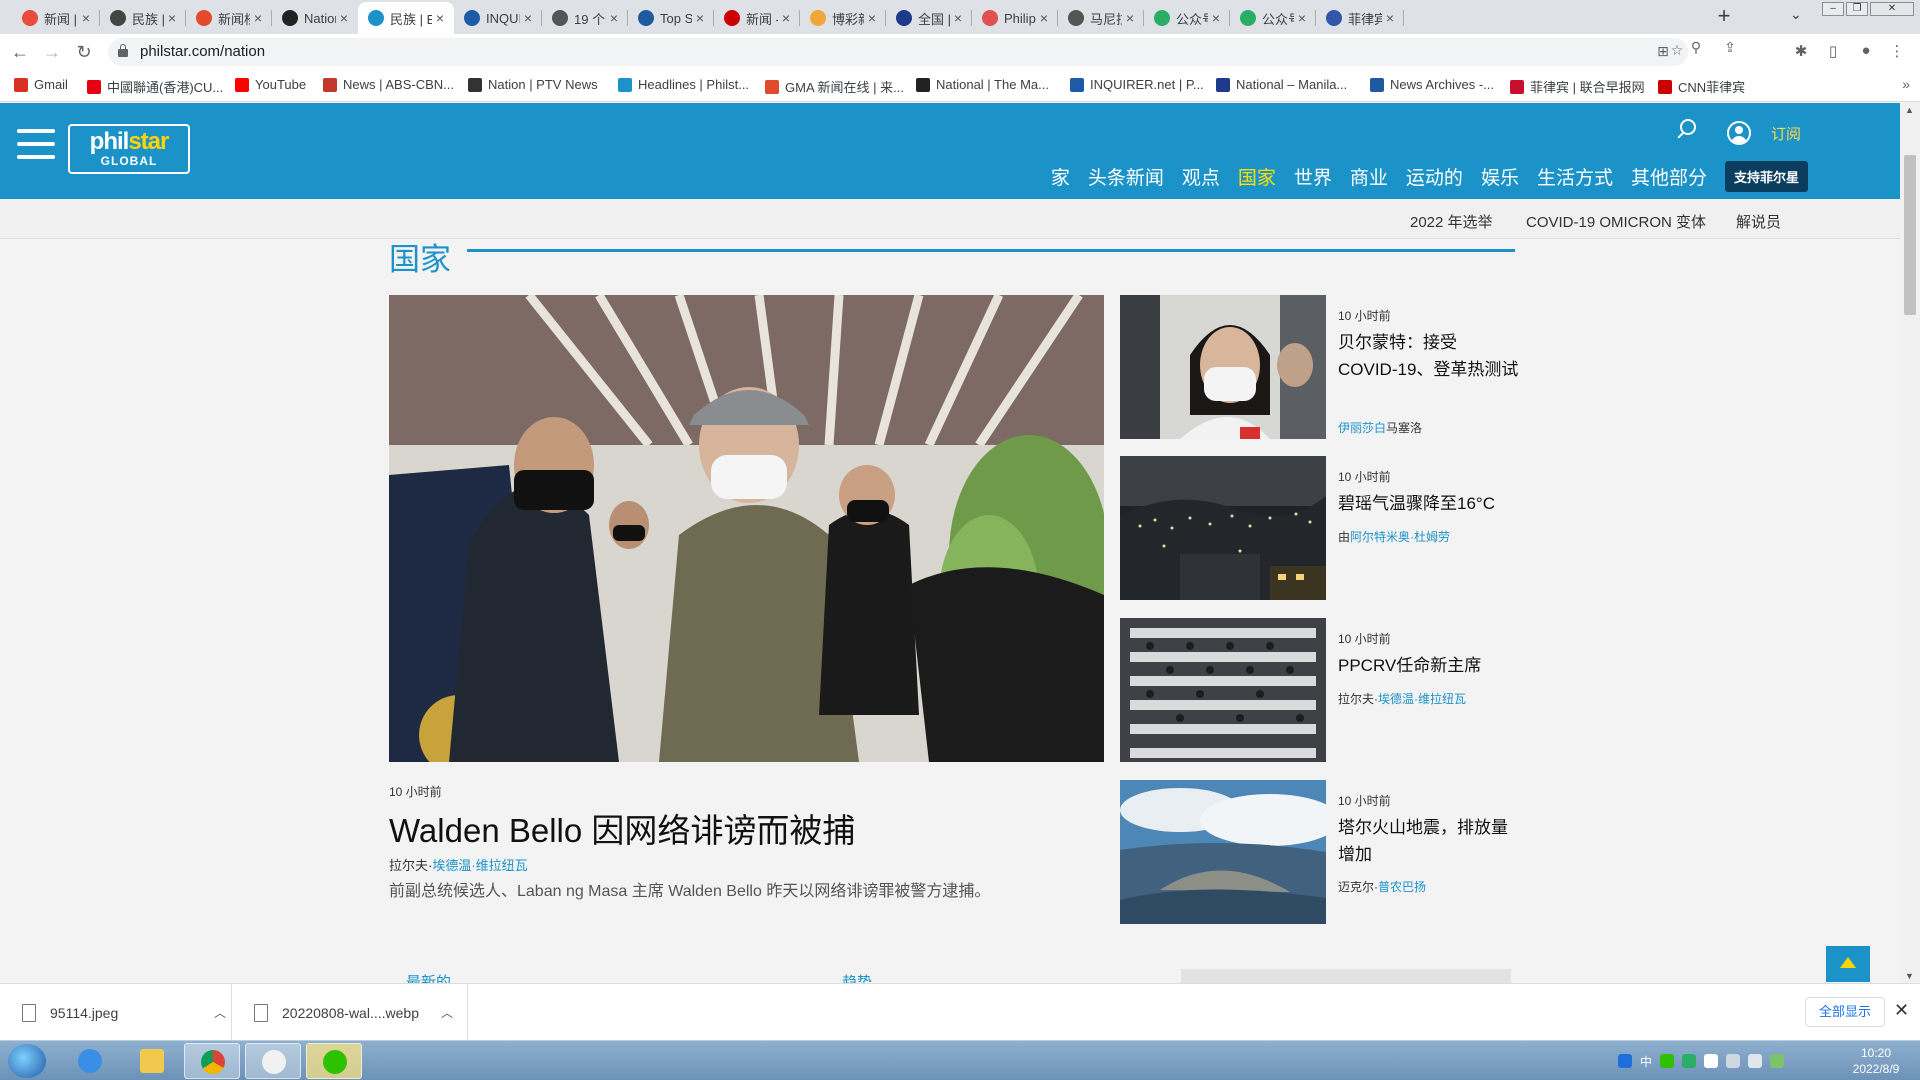  What do you see at coordinates (1845, 1012) in the screenshot?
I see `show-all-downloads-button: 全部显示` at bounding box center [1845, 1012].